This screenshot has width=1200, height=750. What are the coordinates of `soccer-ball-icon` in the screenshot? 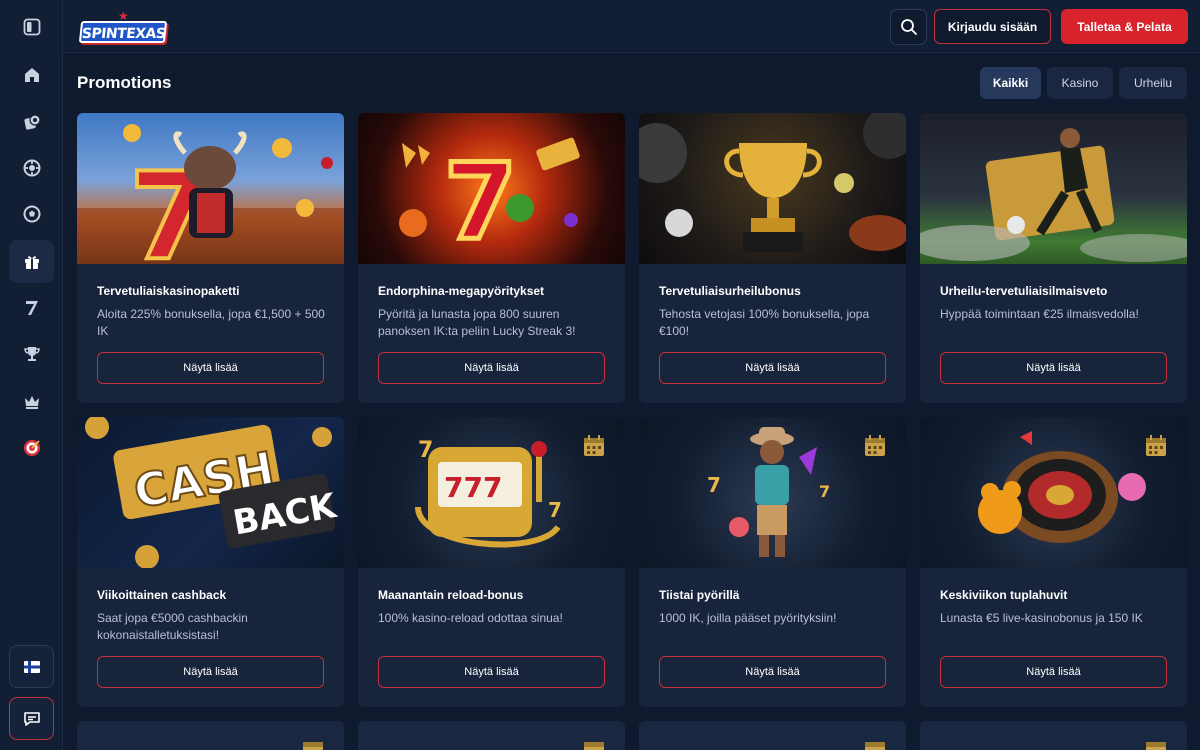 It's located at (31, 213).